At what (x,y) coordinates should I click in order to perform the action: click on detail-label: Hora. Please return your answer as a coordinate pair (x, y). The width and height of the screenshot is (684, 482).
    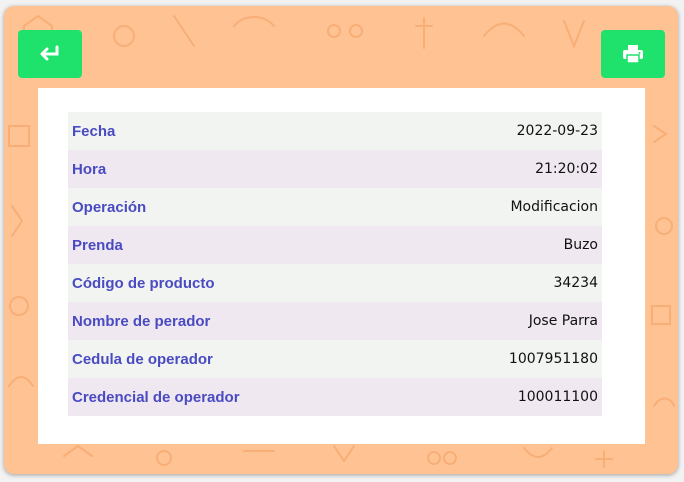
    Looking at the image, I should click on (240, 169).